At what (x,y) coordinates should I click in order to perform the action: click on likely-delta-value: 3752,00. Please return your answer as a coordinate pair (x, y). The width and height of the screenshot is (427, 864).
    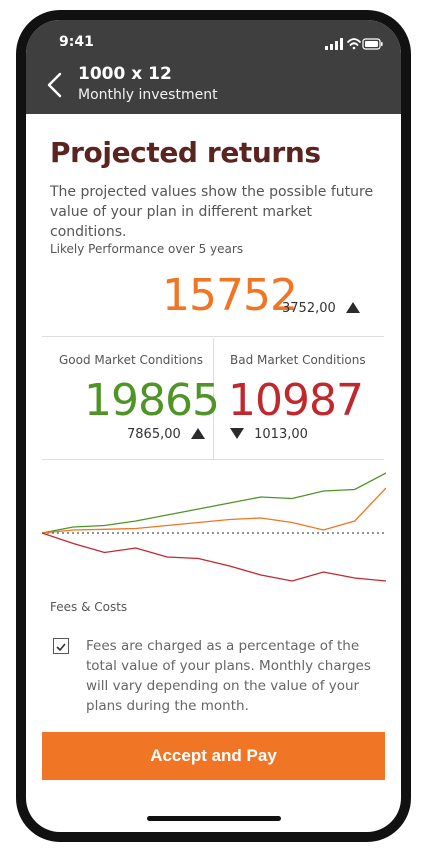
    Looking at the image, I should click on (309, 308).